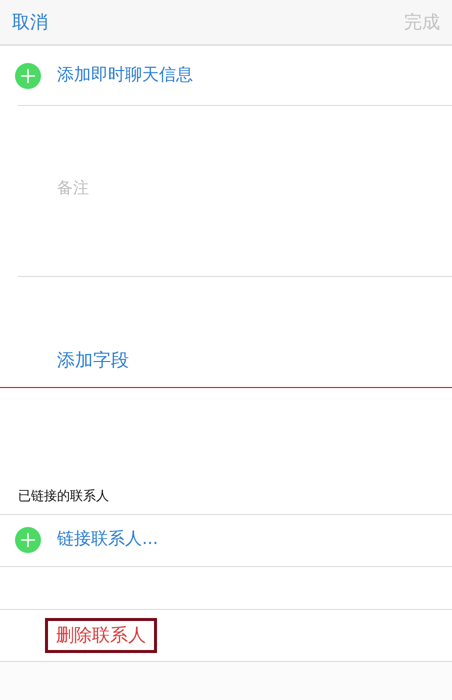 This screenshot has width=452, height=700. Describe the element at coordinates (30, 22) in the screenshot. I see `cancel-button: 取消` at that location.